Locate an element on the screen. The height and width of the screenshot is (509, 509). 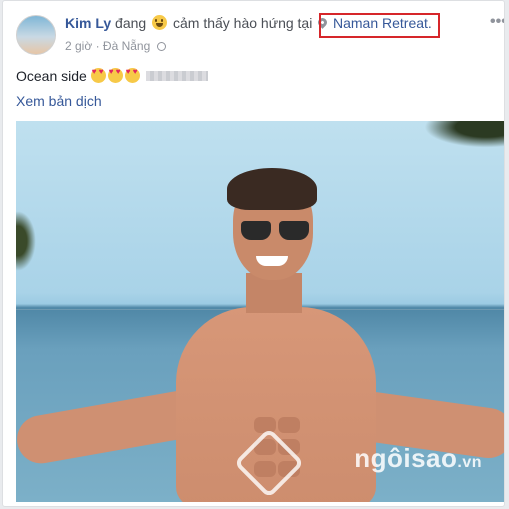
globe-icon is located at coordinates (161, 46).